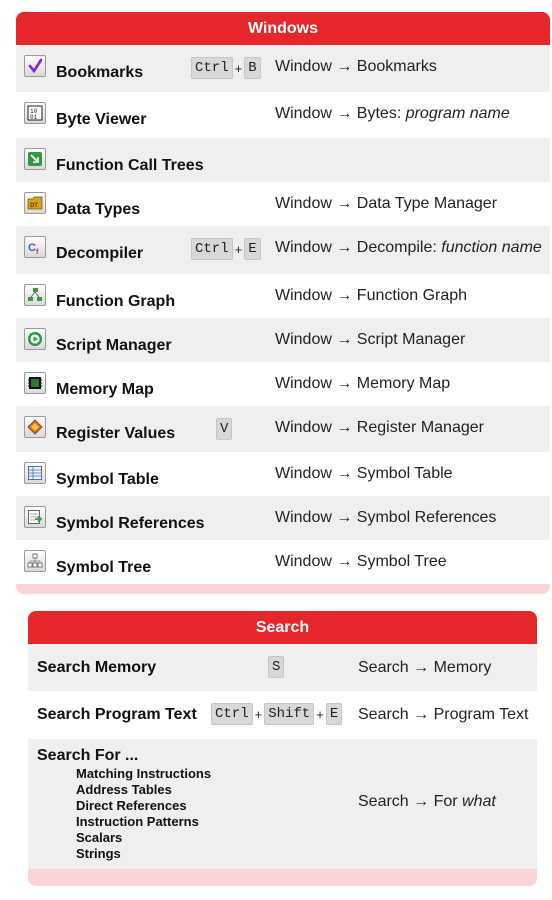 This screenshot has height=900, width=552. What do you see at coordinates (131, 805) in the screenshot?
I see `search-option: Direct References` at bounding box center [131, 805].